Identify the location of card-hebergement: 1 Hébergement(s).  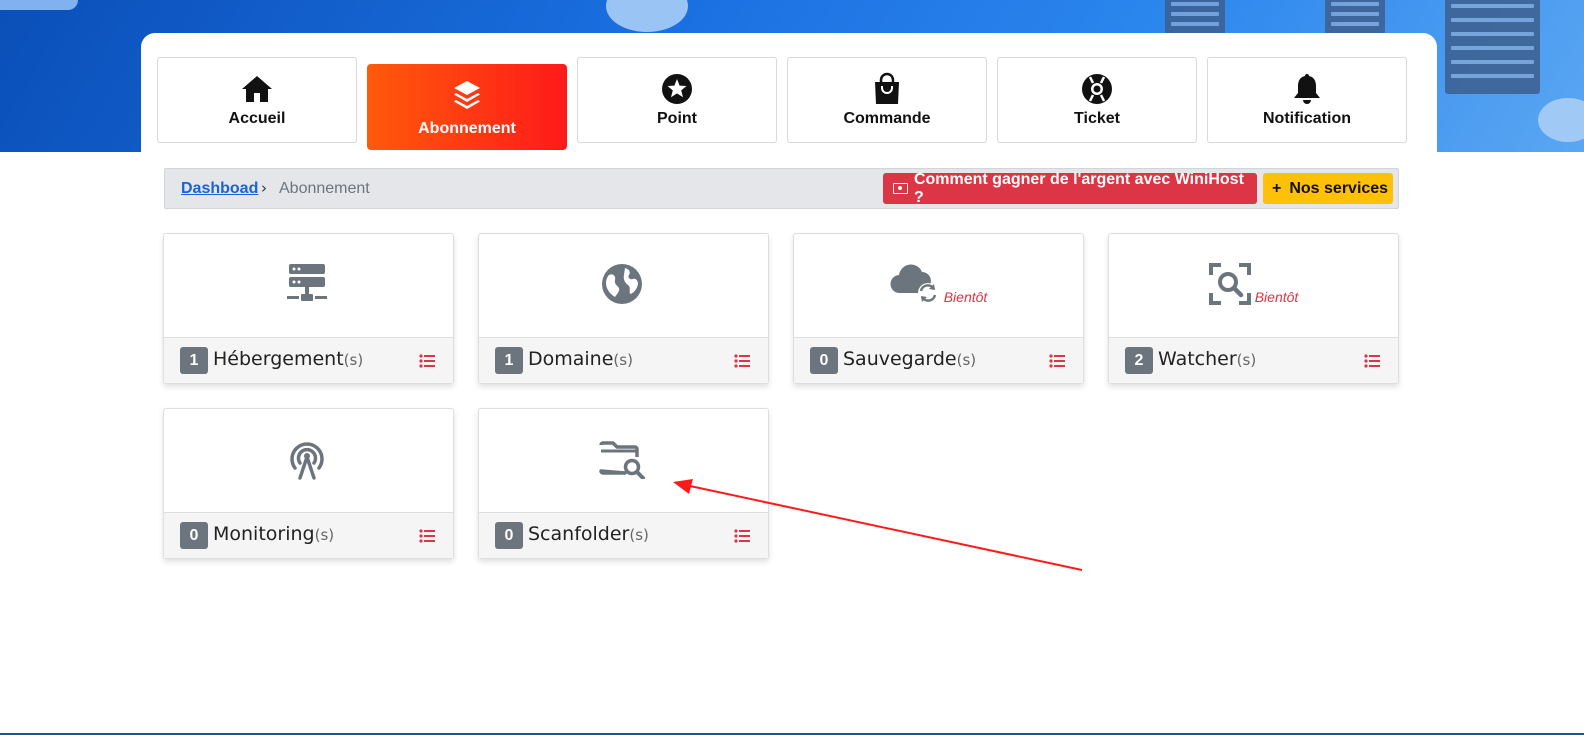
(308, 308).